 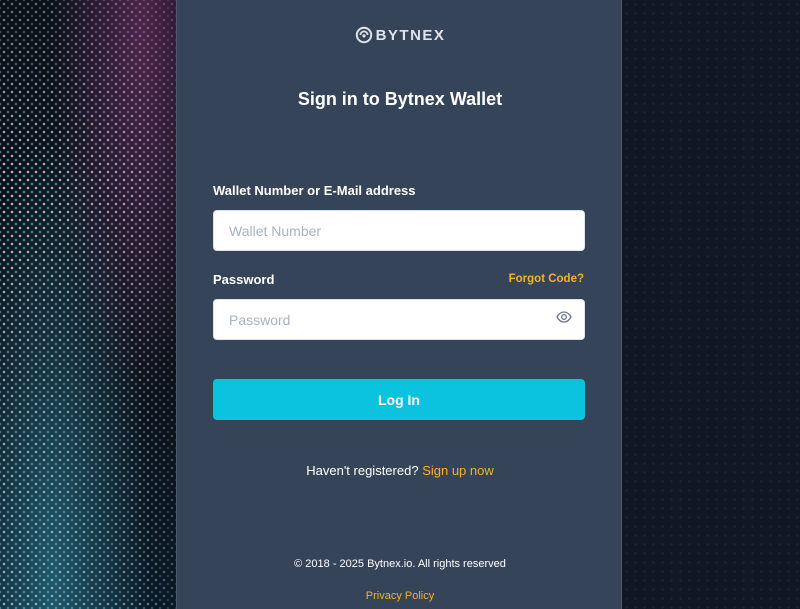 I want to click on privacy-policy-link: Privacy Policy, so click(x=400, y=596).